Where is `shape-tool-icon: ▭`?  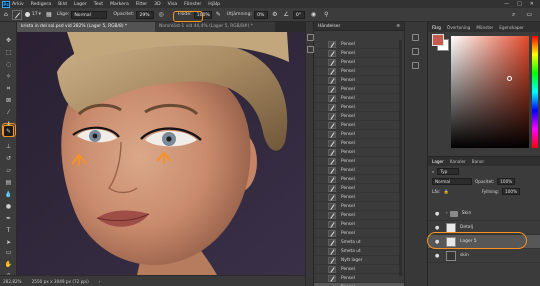
shape-tool-icon: ▭ is located at coordinates (8, 253).